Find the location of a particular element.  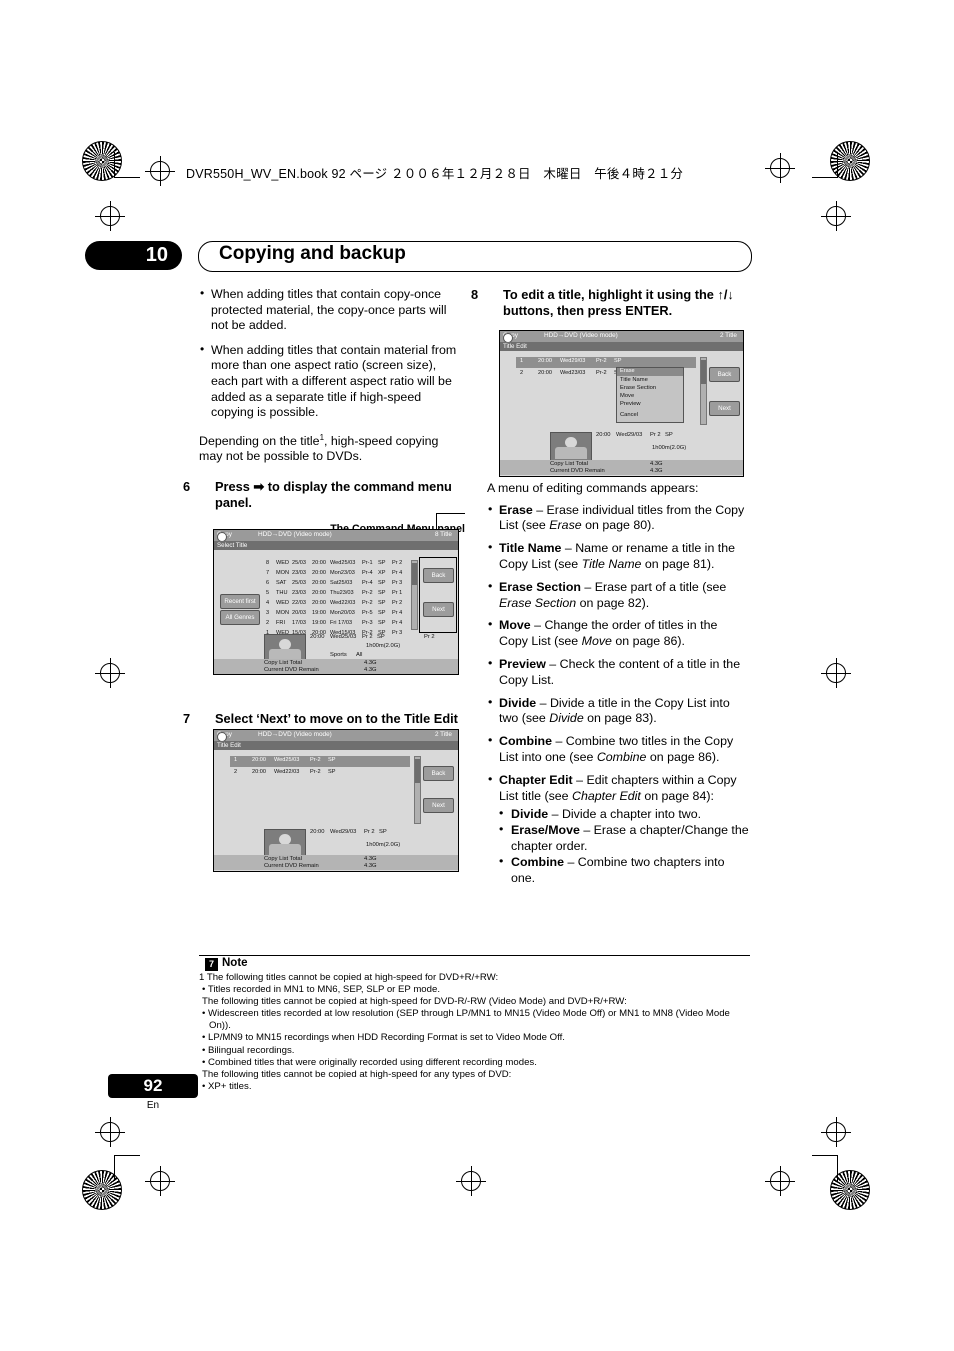

note-line: • XP+ titles. is located at coordinates (227, 1086).